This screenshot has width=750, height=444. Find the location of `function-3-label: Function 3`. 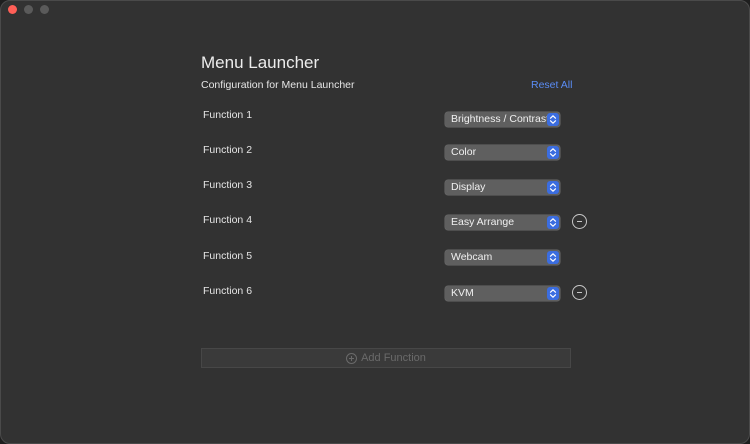

function-3-label: Function 3 is located at coordinates (228, 185).